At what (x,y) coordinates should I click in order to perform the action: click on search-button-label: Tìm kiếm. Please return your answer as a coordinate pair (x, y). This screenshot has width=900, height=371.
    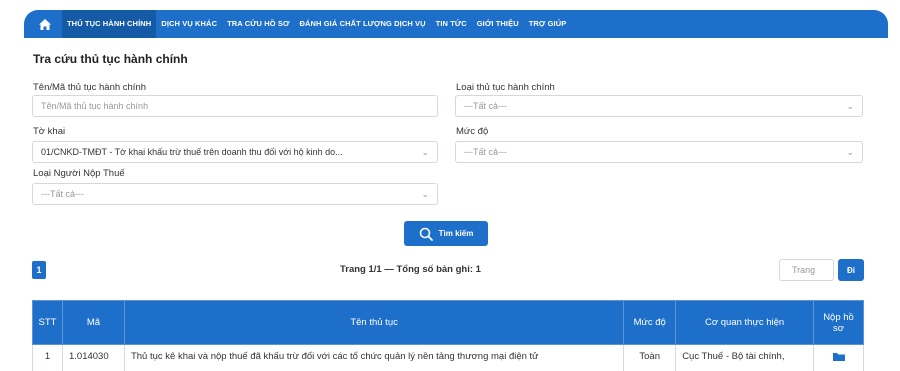
    Looking at the image, I should click on (456, 233).